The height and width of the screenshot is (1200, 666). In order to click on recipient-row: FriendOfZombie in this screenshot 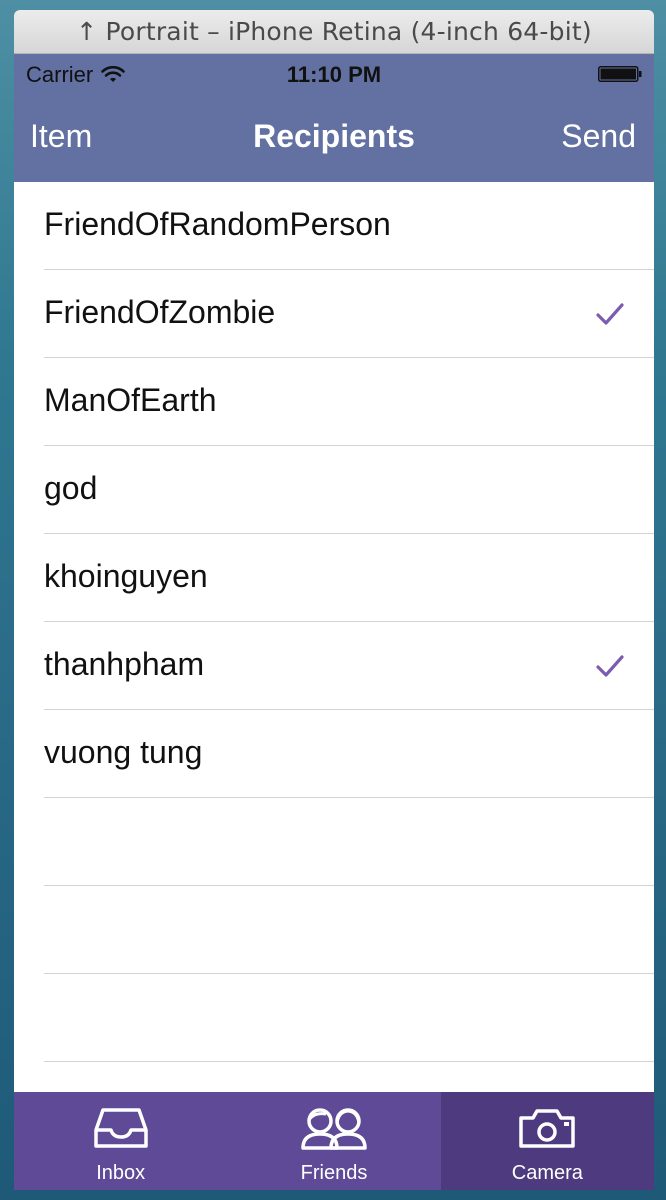, I will do `click(334, 314)`.